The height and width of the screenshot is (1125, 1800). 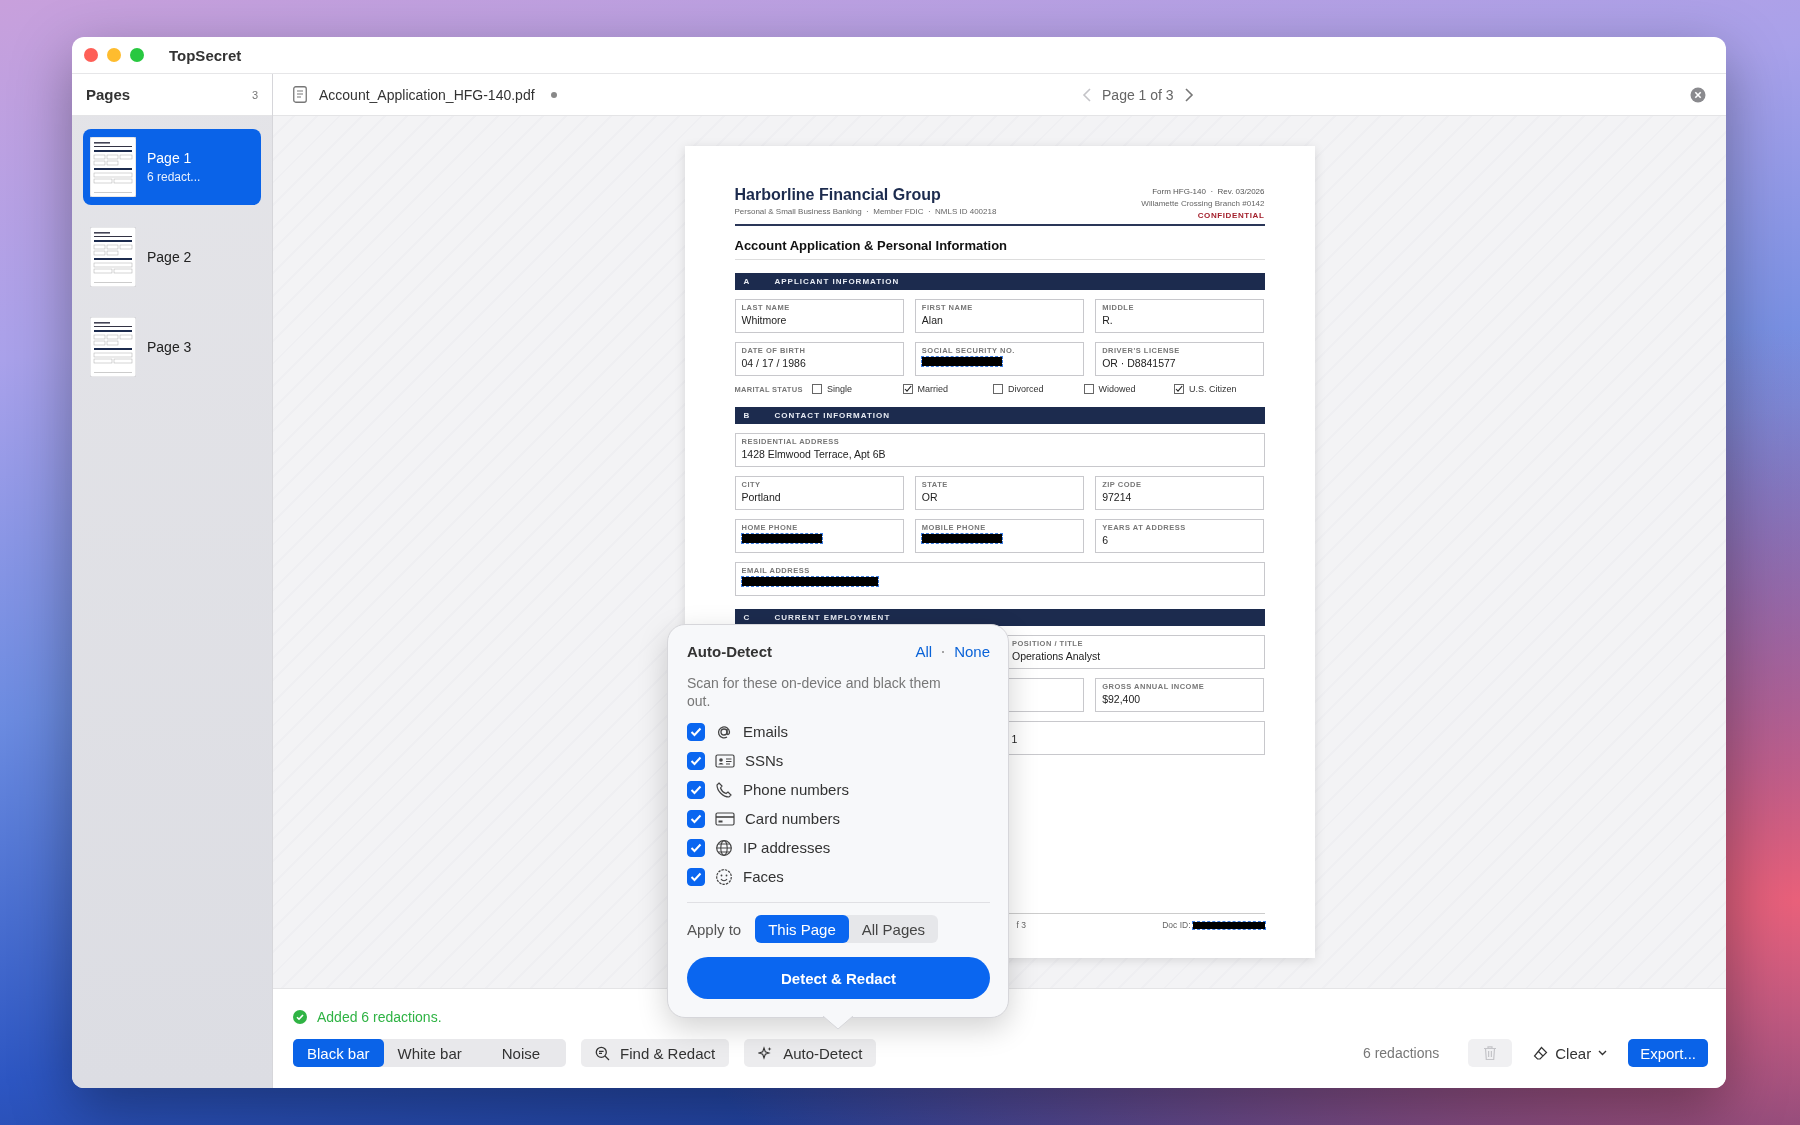 What do you see at coordinates (108, 94) in the screenshot?
I see `sidebar-title: Pages` at bounding box center [108, 94].